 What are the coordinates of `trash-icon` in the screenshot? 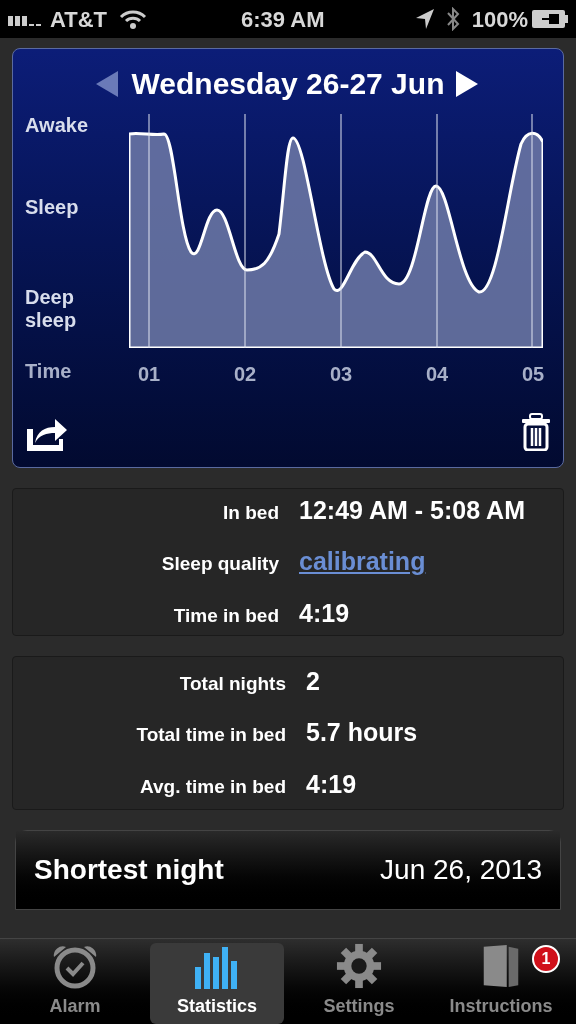 It's located at (536, 432).